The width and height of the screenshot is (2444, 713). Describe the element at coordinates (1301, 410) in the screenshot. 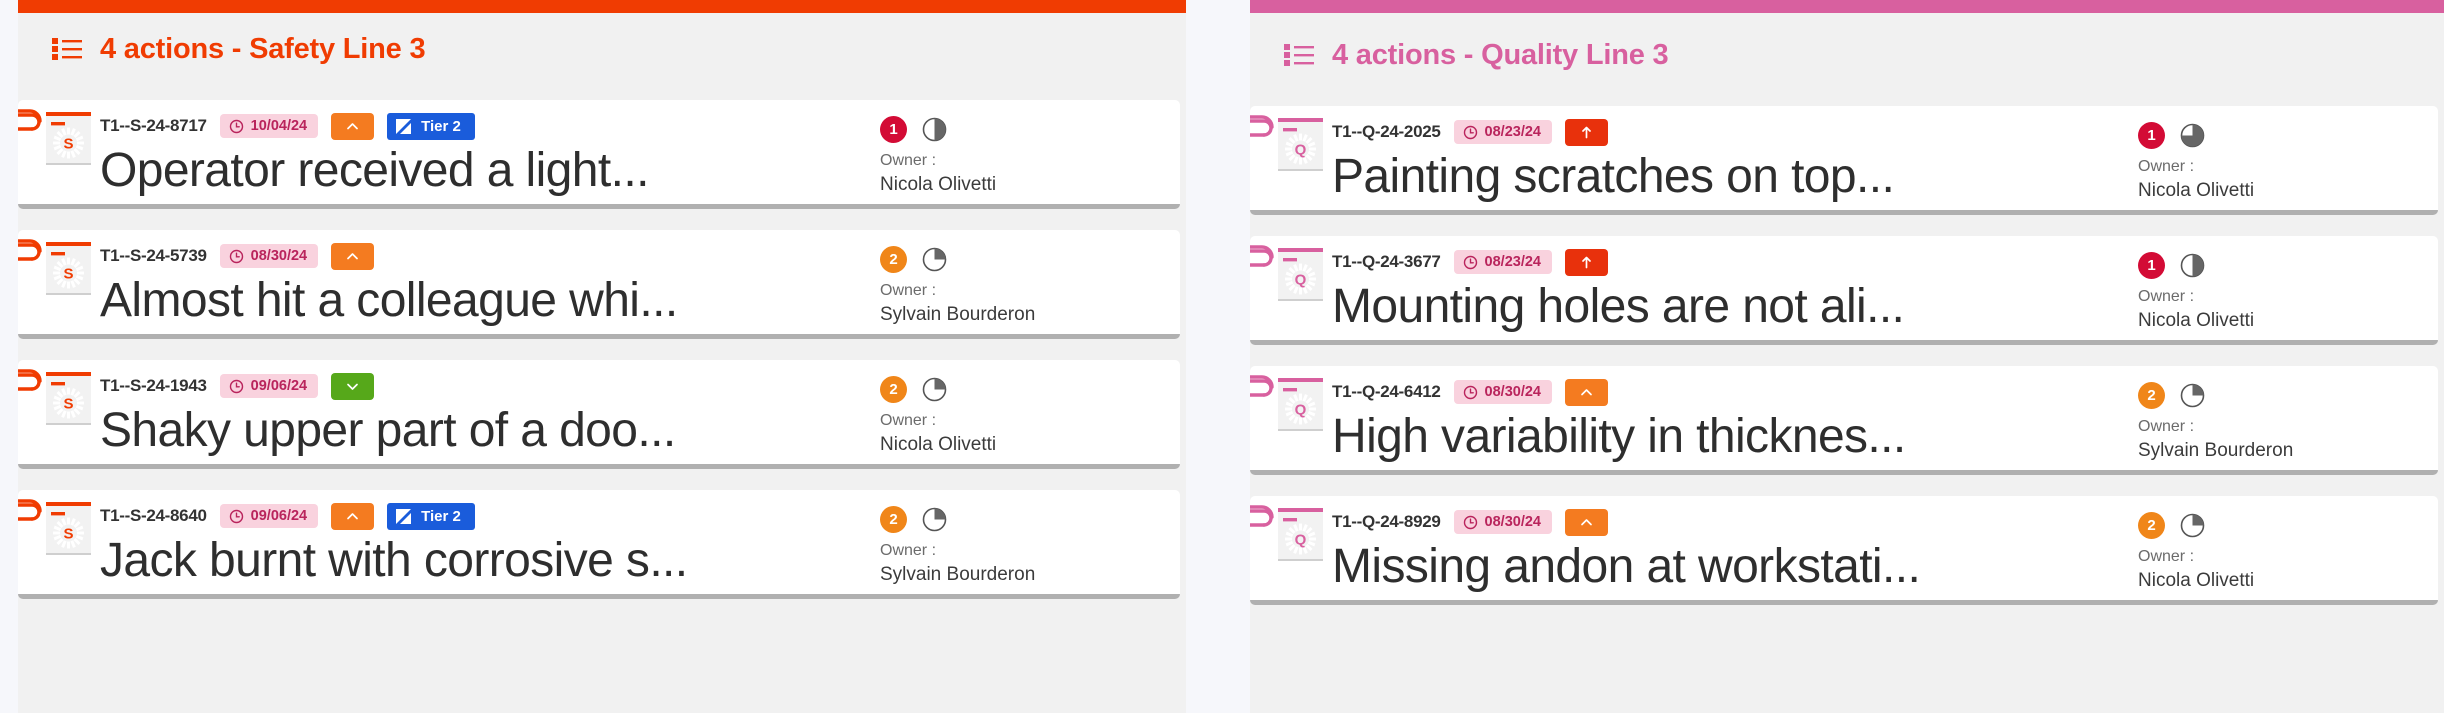

I see `svg-text: Q` at that location.